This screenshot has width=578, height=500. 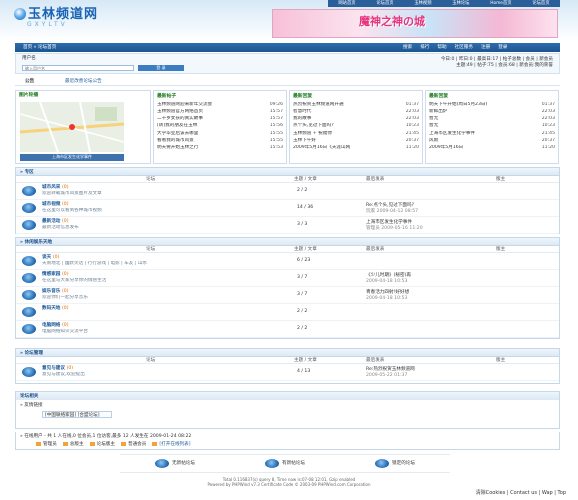 What do you see at coordinates (220, 112) in the screenshot?
I see `list-item: 玉林频道官方网络首页 15:57` at bounding box center [220, 112].